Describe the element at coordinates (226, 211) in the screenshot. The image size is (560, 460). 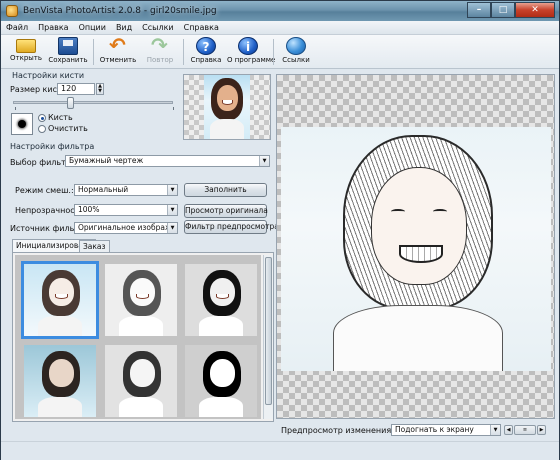
I see `view-original-button: Просмотр оригинала` at that location.